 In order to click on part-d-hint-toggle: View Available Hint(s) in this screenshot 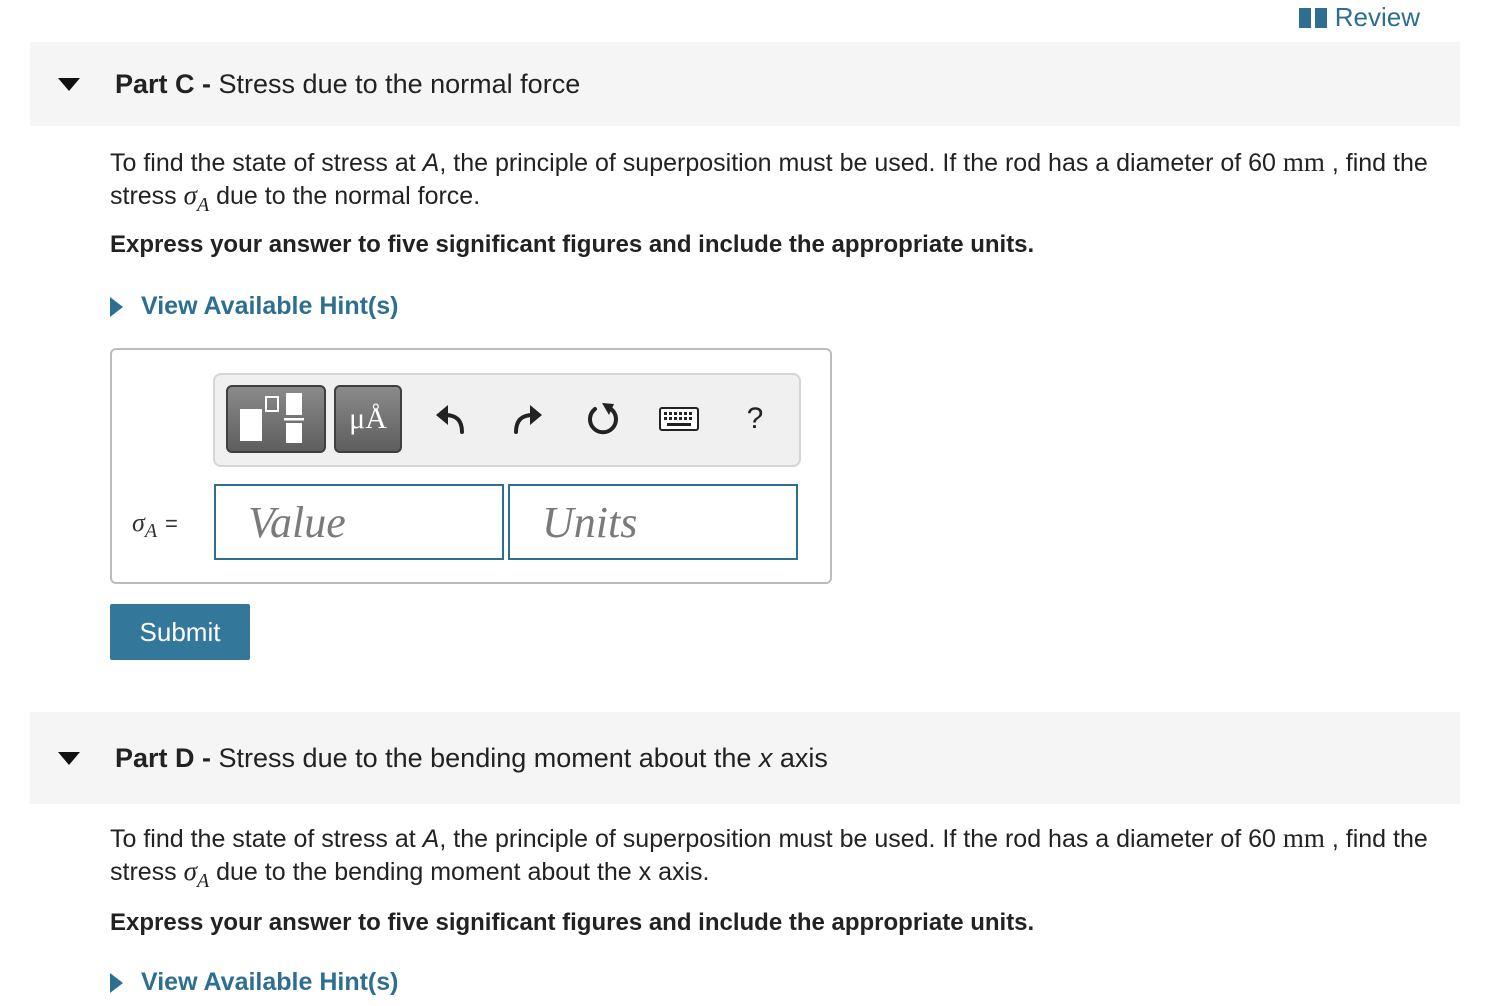, I will do `click(254, 982)`.